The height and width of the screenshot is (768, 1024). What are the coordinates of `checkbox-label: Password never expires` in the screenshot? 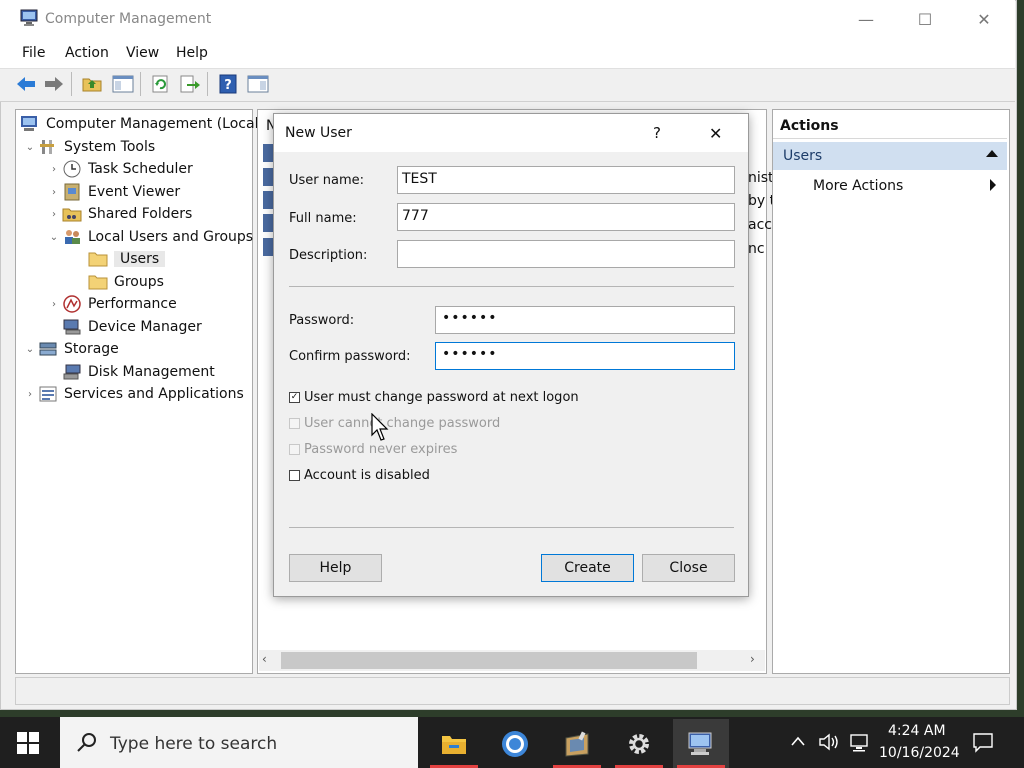 It's located at (381, 449).